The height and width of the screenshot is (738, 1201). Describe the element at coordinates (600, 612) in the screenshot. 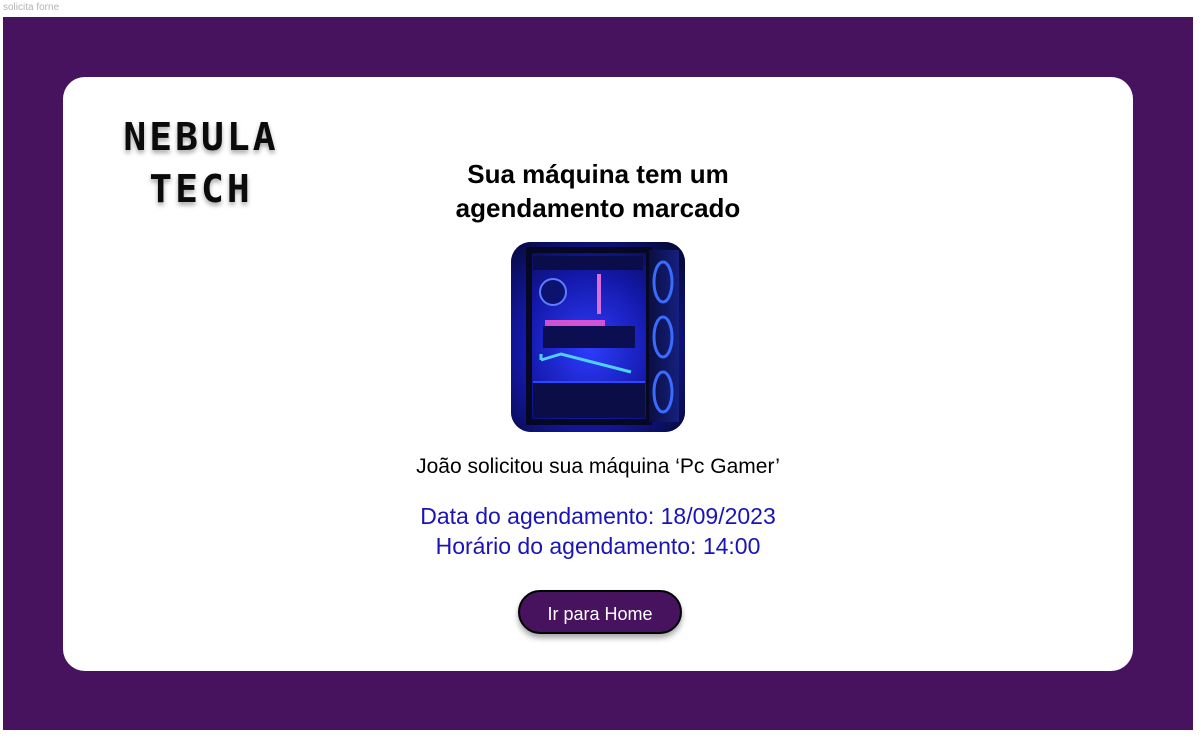

I see `go-home-button: Ir para Home` at that location.